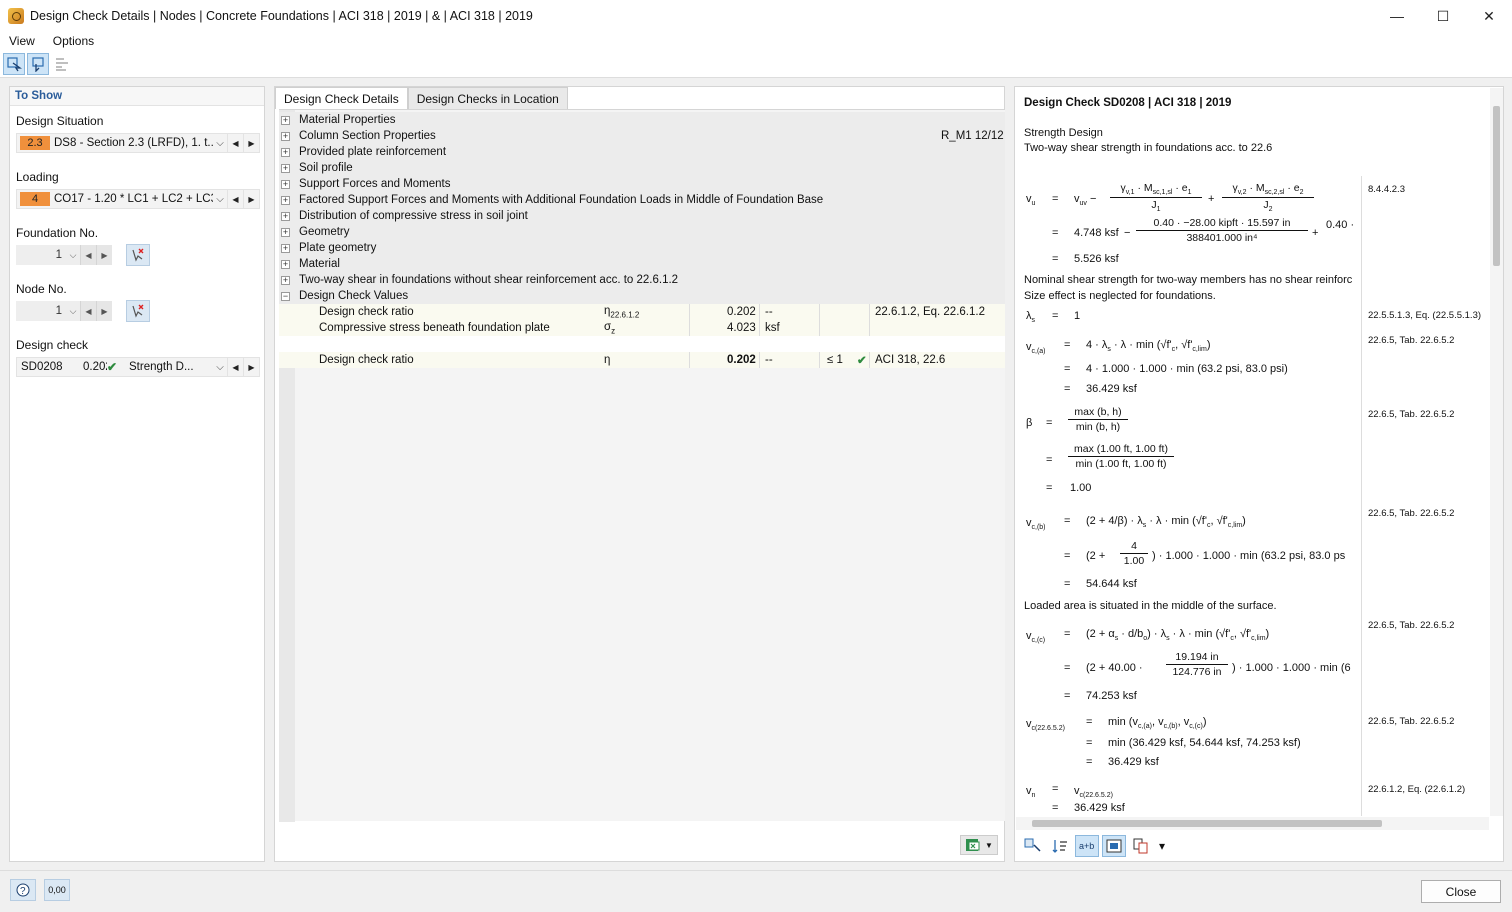  I want to click on pick-node-button, so click(138, 311).